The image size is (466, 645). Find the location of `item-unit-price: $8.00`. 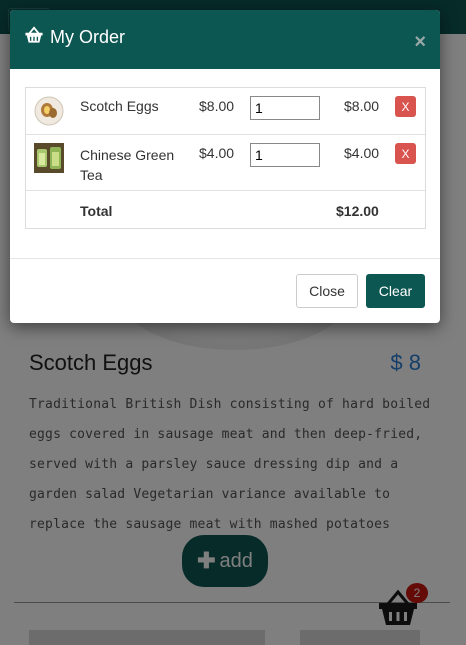

item-unit-price: $8.00 is located at coordinates (217, 106).